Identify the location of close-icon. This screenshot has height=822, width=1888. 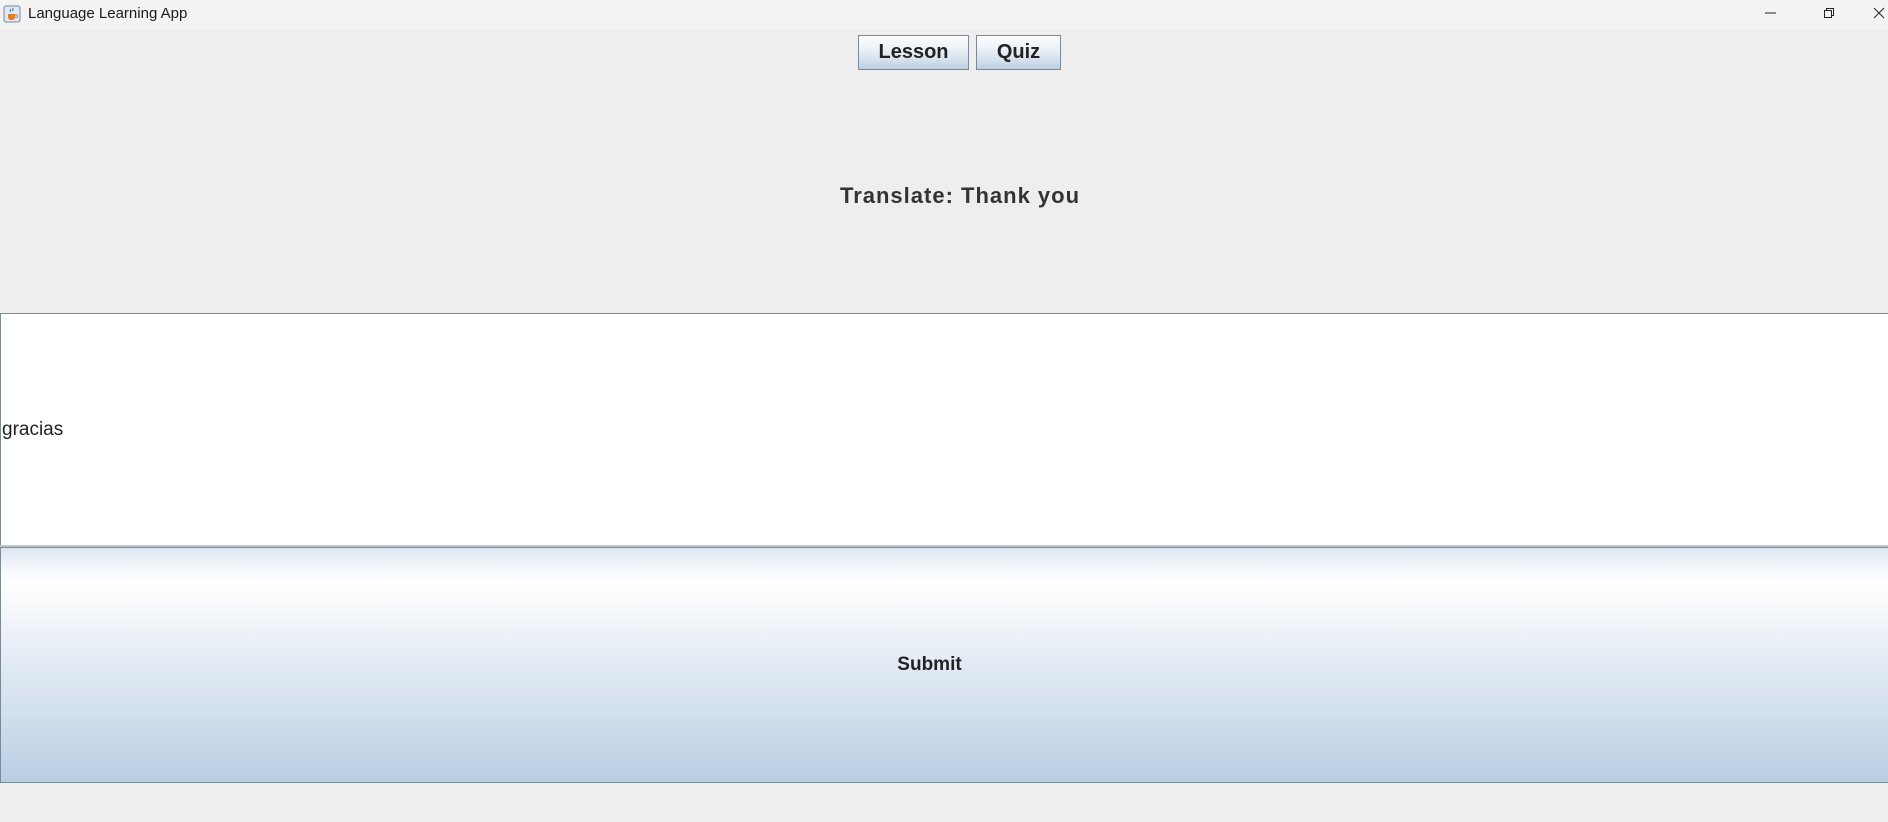
(1879, 15).